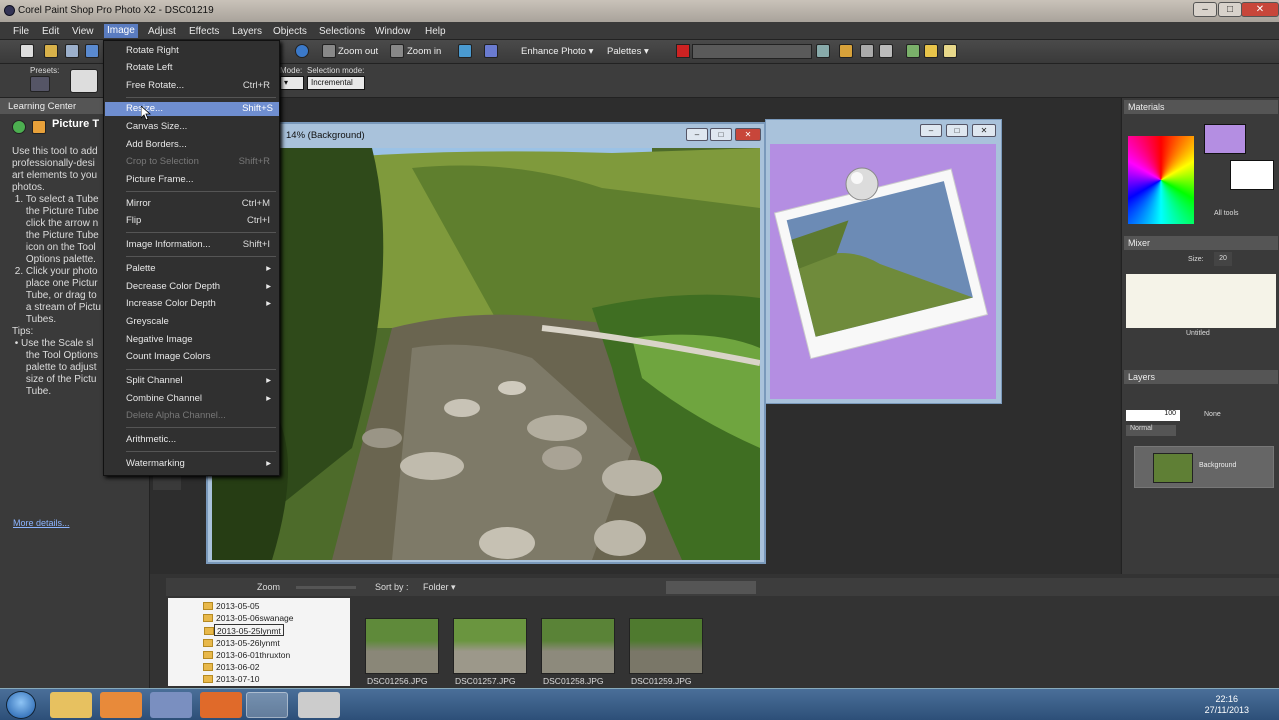 The height and width of the screenshot is (720, 1279). I want to click on menu-item-rotate-right: Rotate Right, so click(201, 51).